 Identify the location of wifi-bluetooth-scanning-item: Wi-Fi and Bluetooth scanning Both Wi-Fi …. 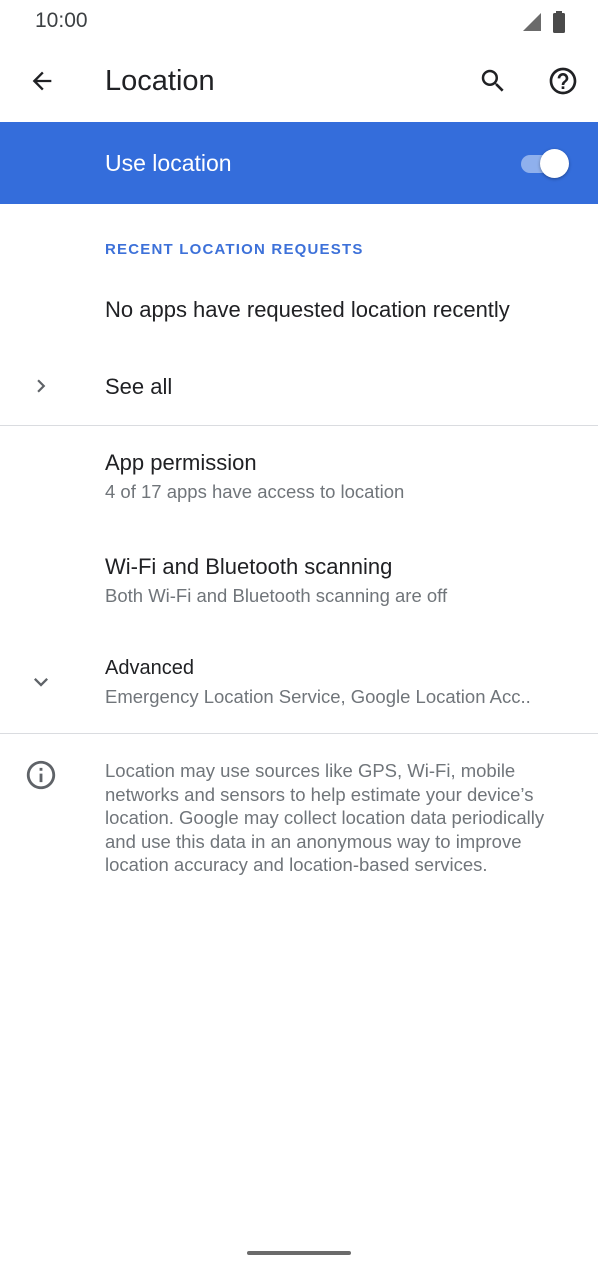
(299, 583).